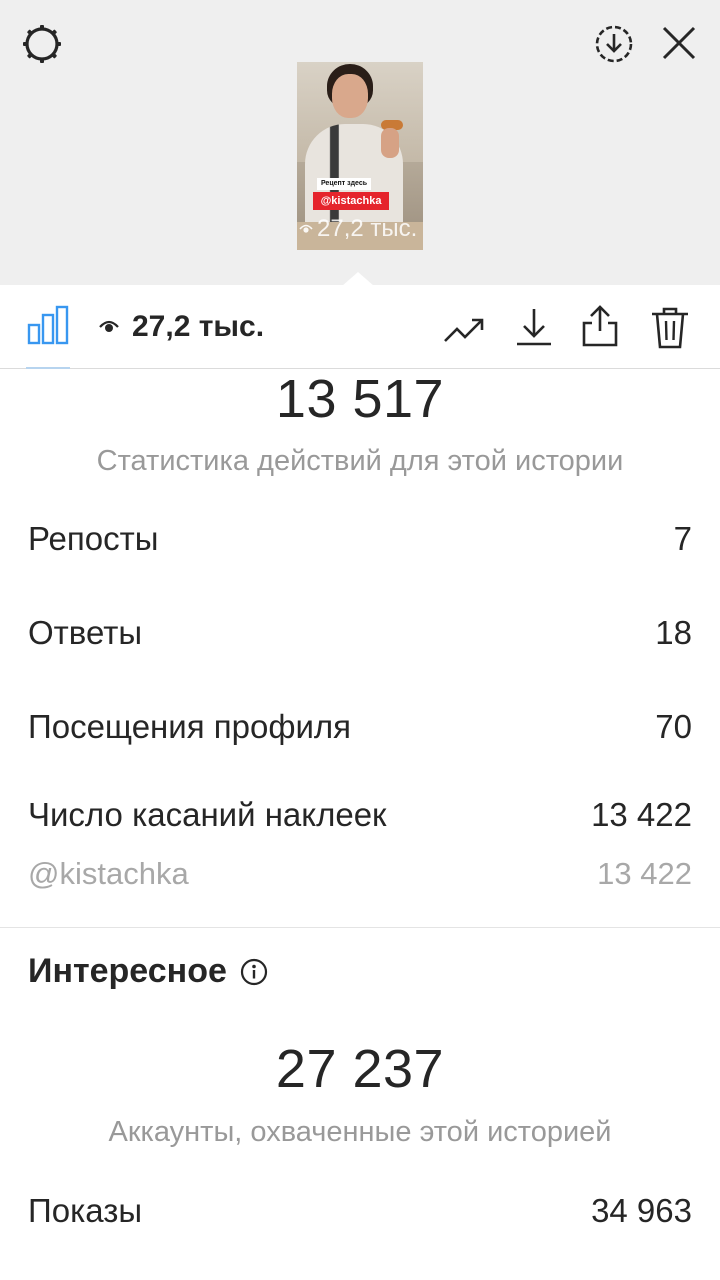  Describe the element at coordinates (360, 461) in the screenshot. I see `interactions-caption: Статистика действий для этой истории` at that location.